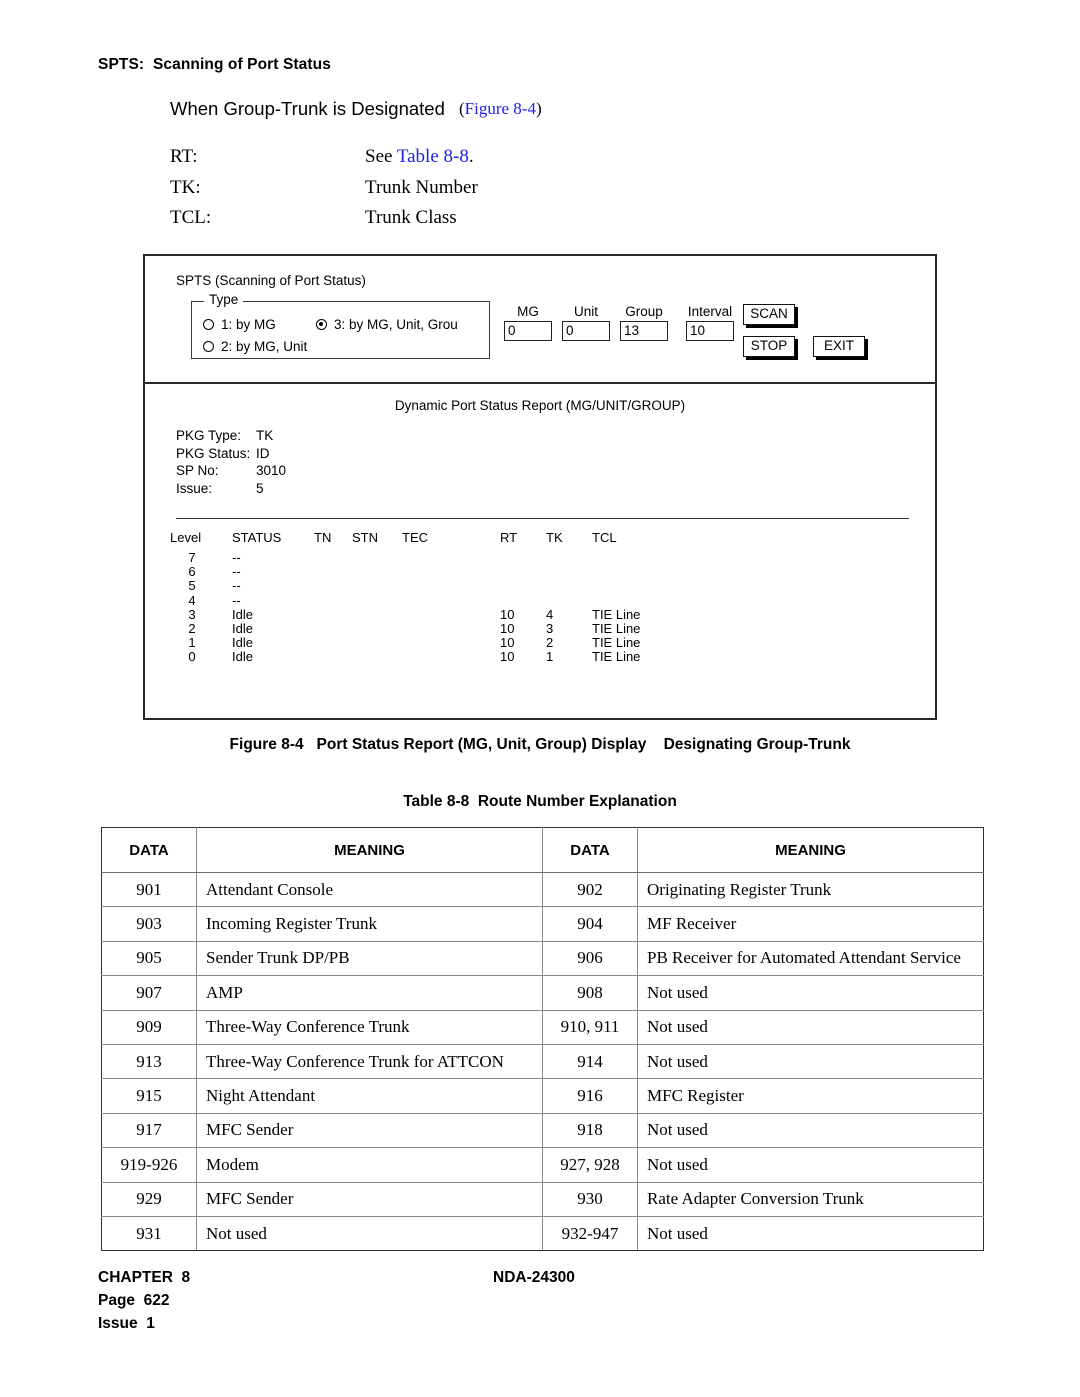 Image resolution: width=1080 pixels, height=1397 pixels. I want to click on header-data-2: DATA, so click(590, 850).